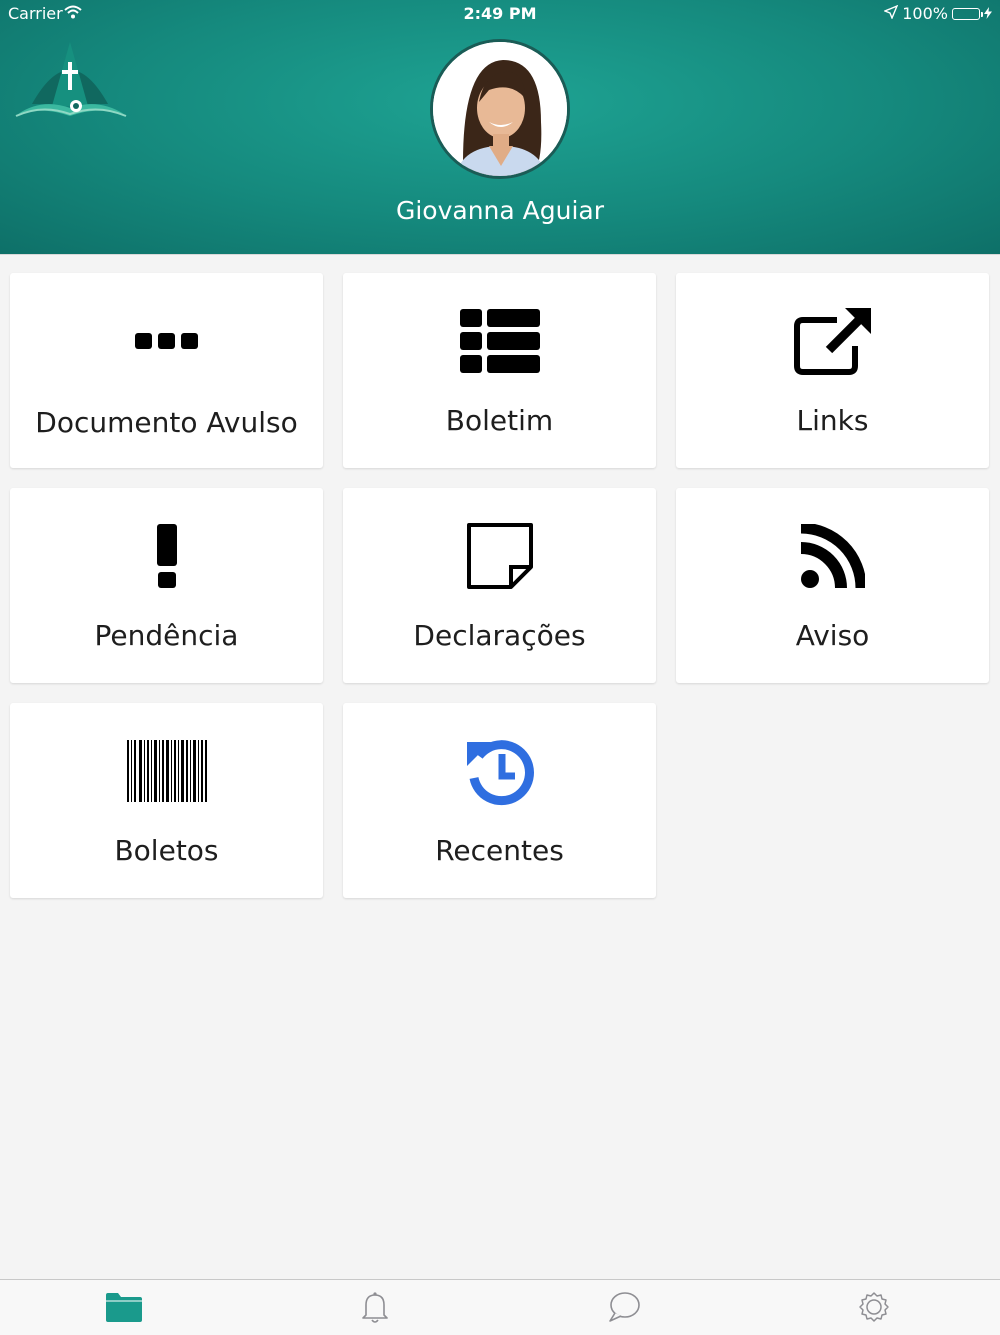  I want to click on tile-declaracoes: Declarações, so click(499, 585).